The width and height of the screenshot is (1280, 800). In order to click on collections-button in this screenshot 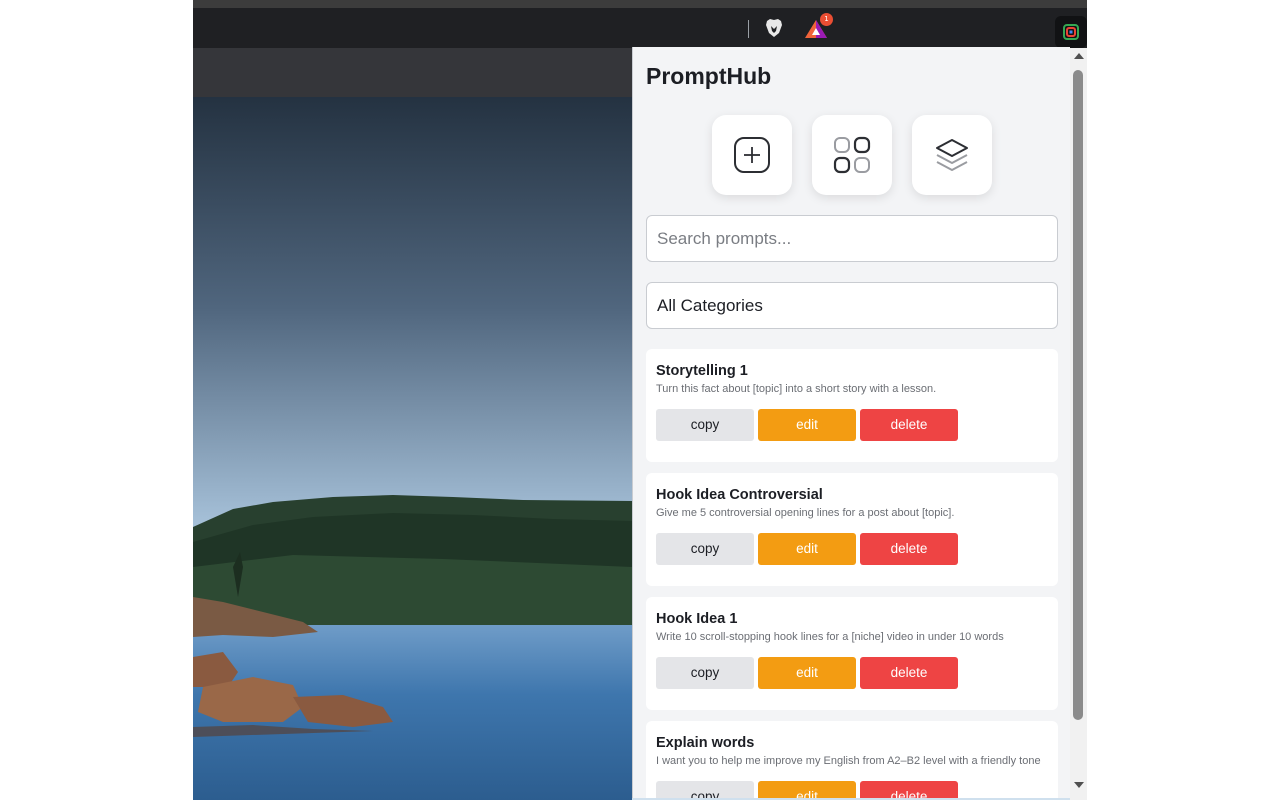, I will do `click(952, 155)`.